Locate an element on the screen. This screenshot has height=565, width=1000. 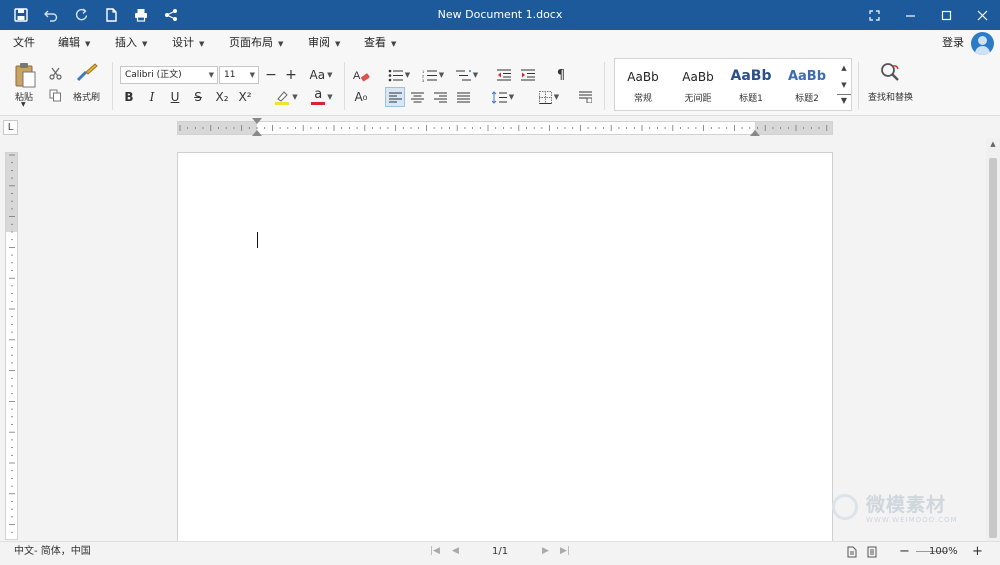
login-link: 登录 is located at coordinates (953, 43).